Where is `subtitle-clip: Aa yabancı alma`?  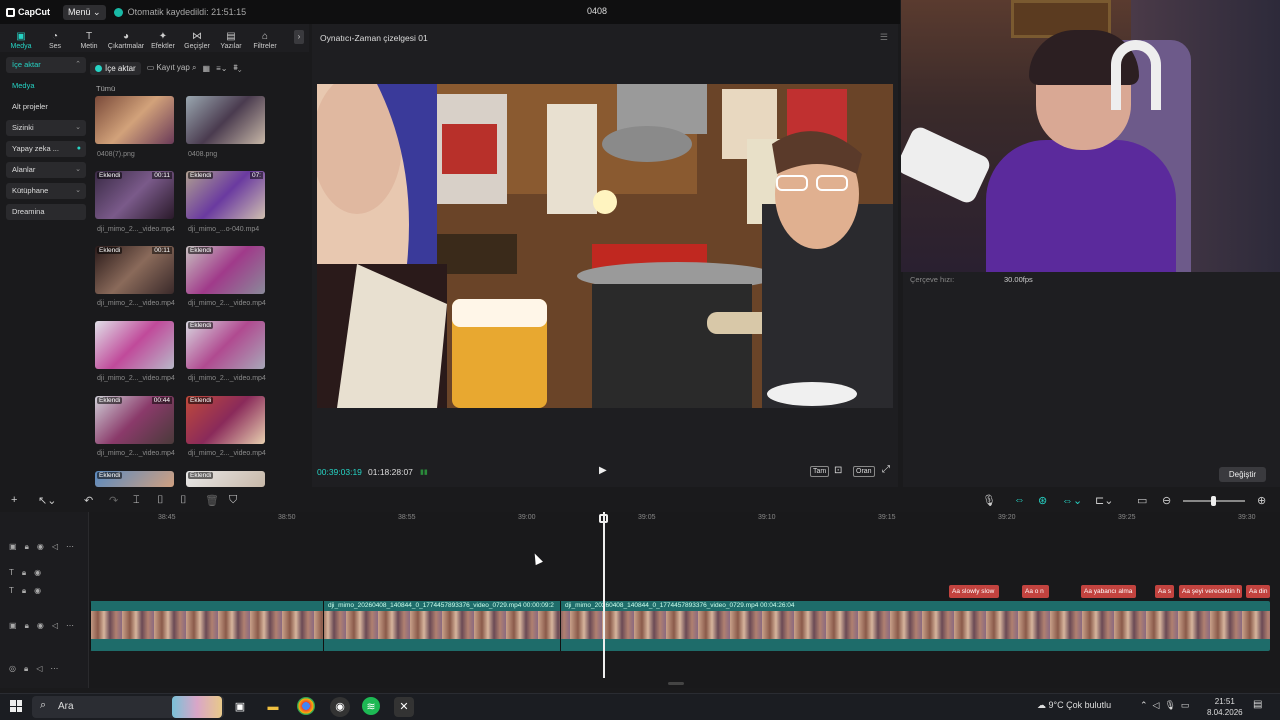
subtitle-clip: Aa yabancı alma is located at coordinates (1108, 591).